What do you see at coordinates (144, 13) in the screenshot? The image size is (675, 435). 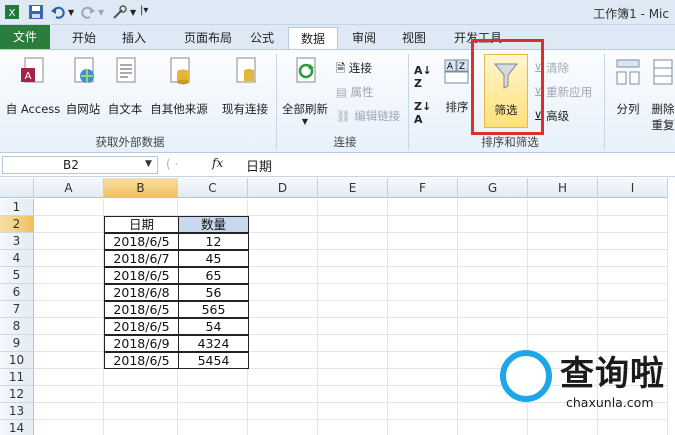 I see `customize-qat-icon: |▾` at bounding box center [144, 13].